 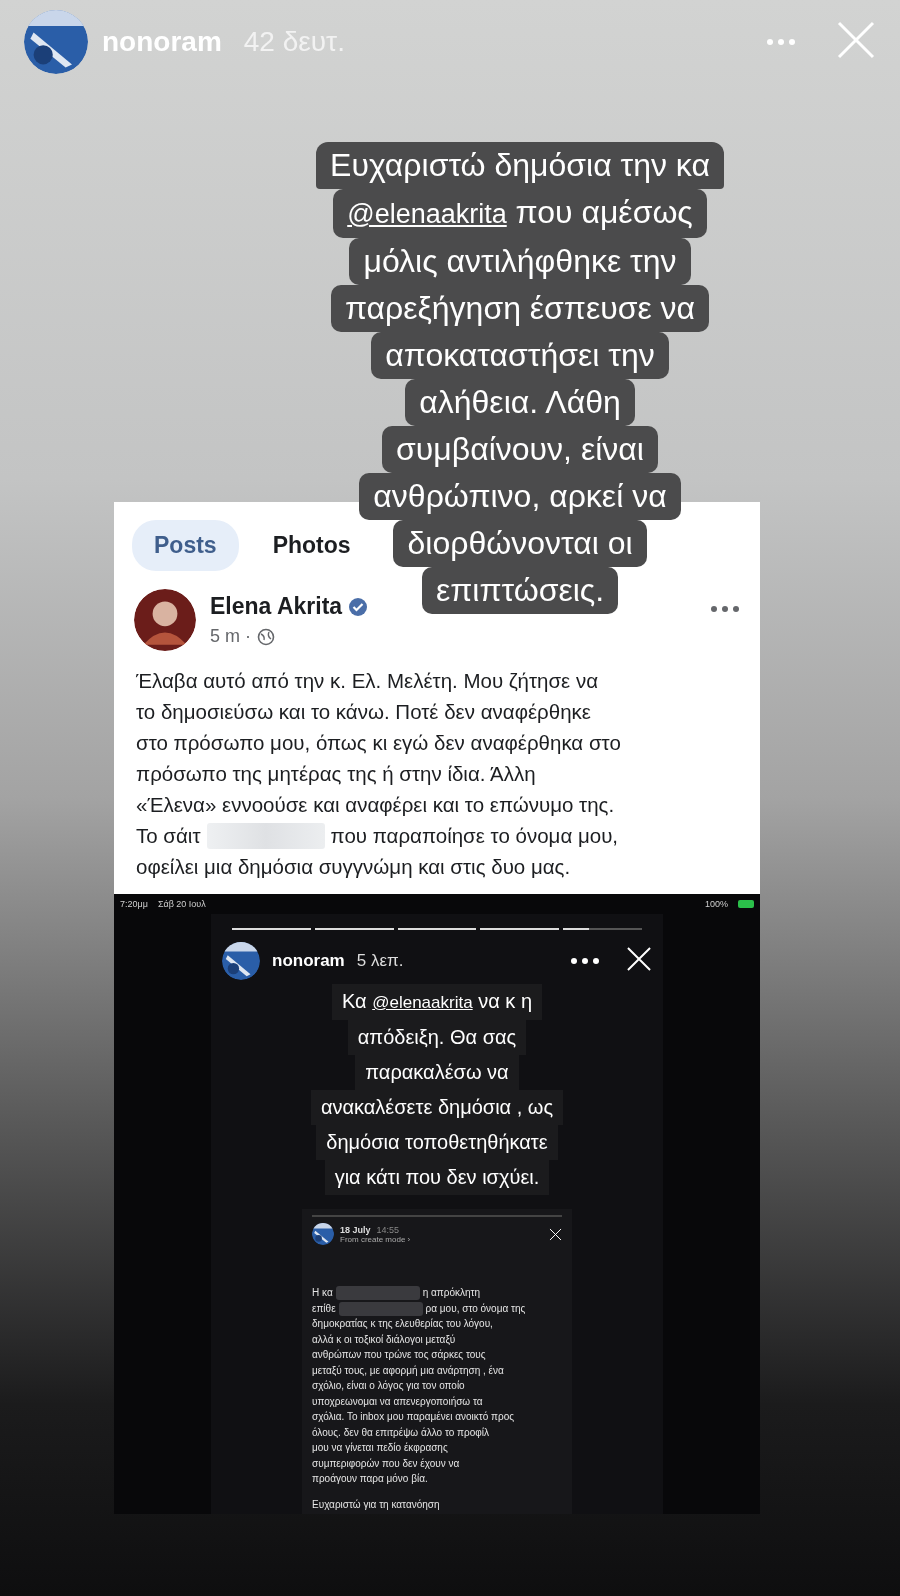 What do you see at coordinates (276, 606) in the screenshot?
I see `author-name: Elena Akrita` at bounding box center [276, 606].